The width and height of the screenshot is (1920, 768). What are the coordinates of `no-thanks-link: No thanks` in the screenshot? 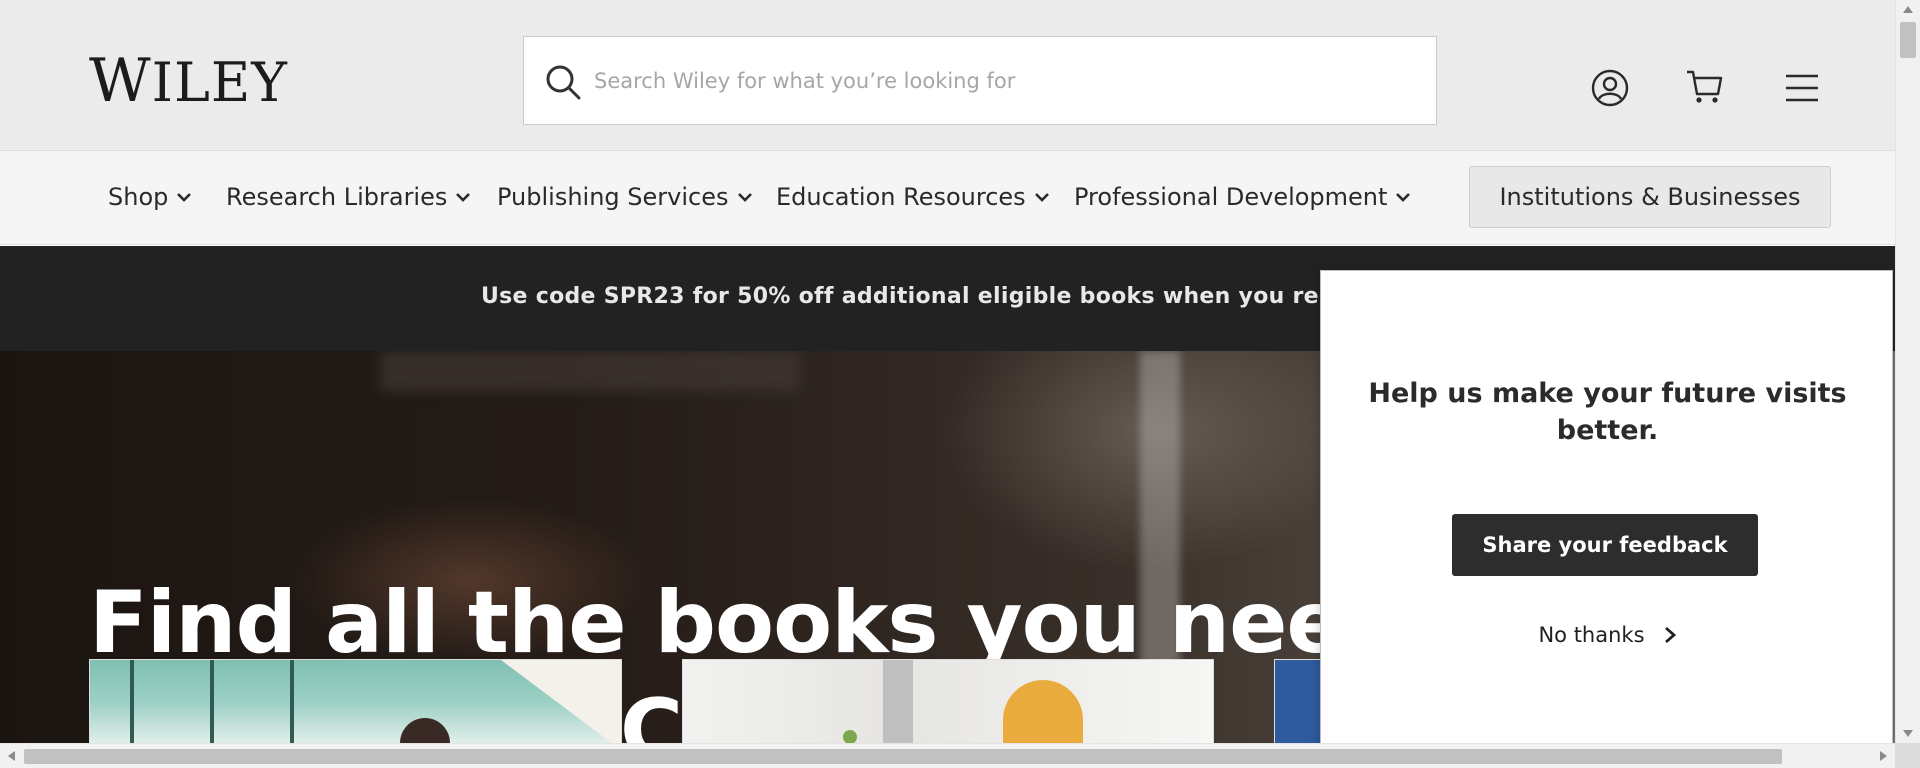 It's located at (1607, 635).